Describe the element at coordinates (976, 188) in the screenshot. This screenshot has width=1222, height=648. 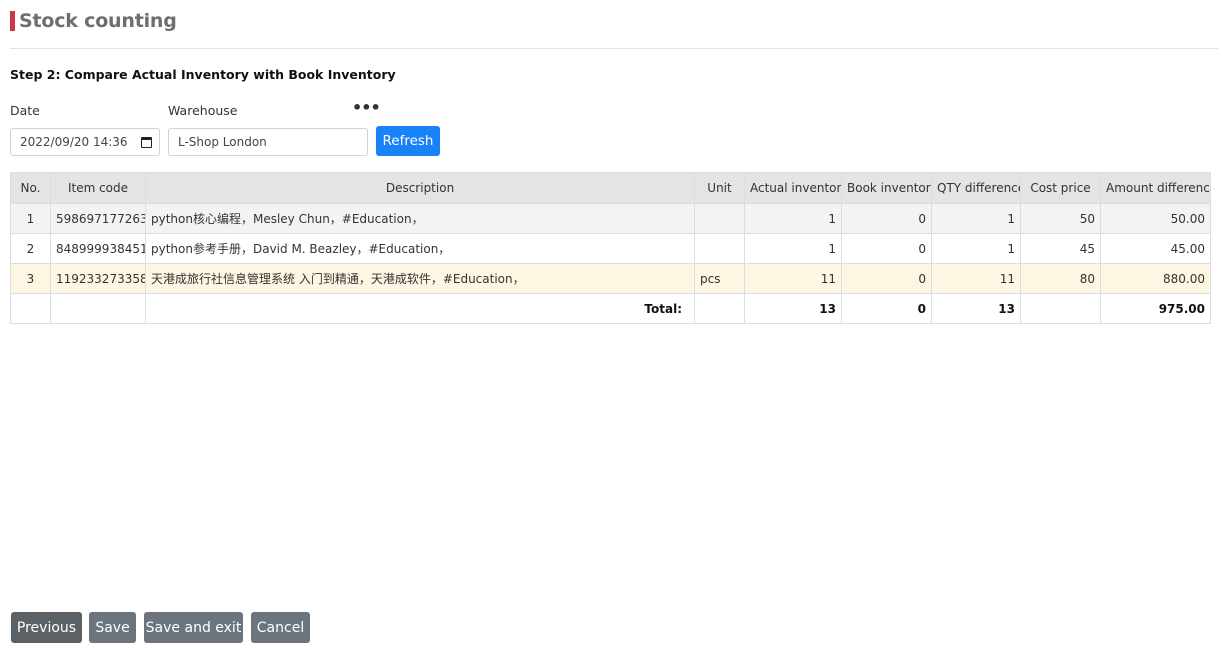
I see `col-header-qty-difference: QTY difference` at that location.